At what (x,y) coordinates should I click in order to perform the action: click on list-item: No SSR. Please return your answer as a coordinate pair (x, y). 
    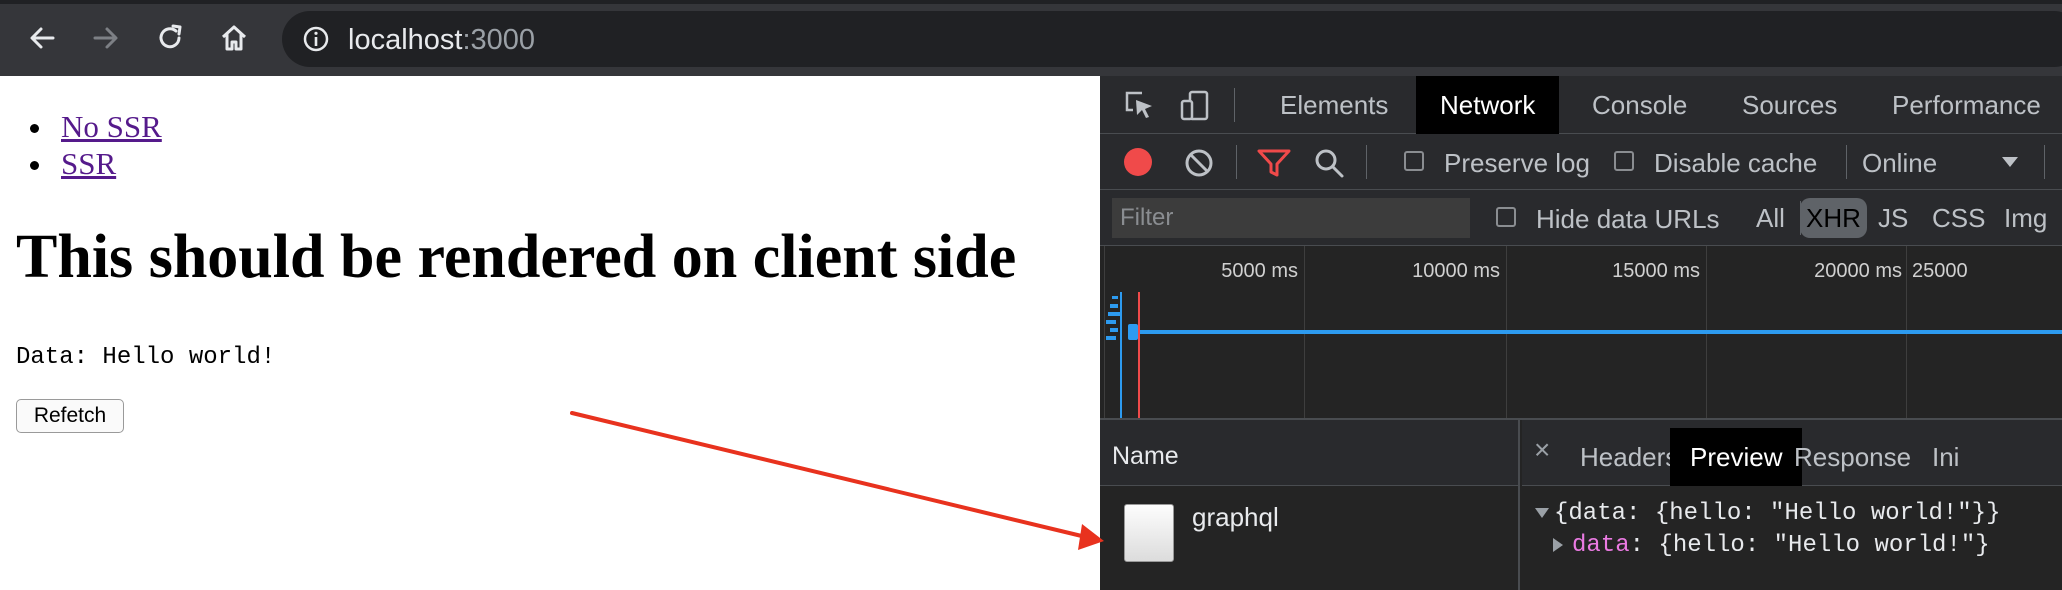
    Looking at the image, I should click on (108, 126).